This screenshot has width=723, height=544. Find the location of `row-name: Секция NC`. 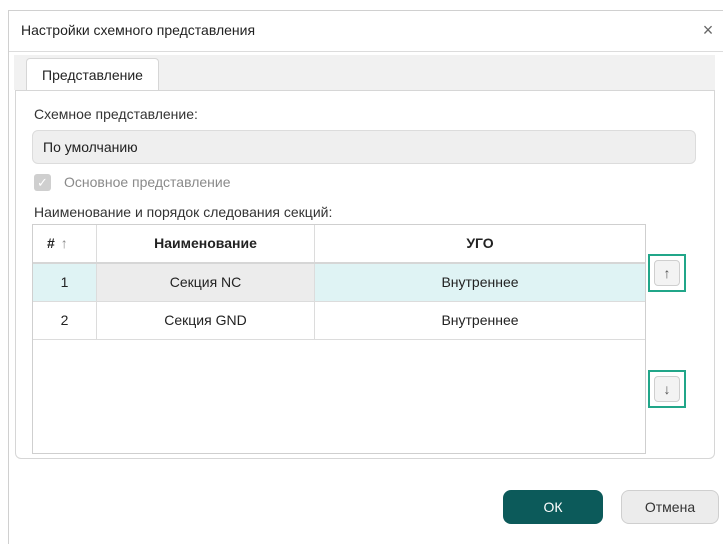

row-name: Секция NC is located at coordinates (206, 282).